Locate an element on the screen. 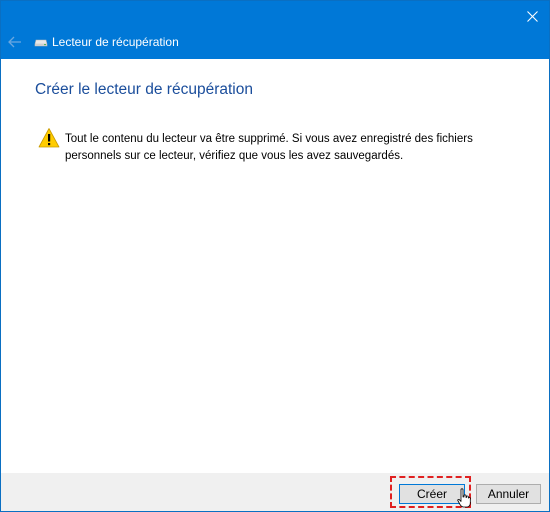 The height and width of the screenshot is (512, 550). footer-bar is located at coordinates (275, 492).